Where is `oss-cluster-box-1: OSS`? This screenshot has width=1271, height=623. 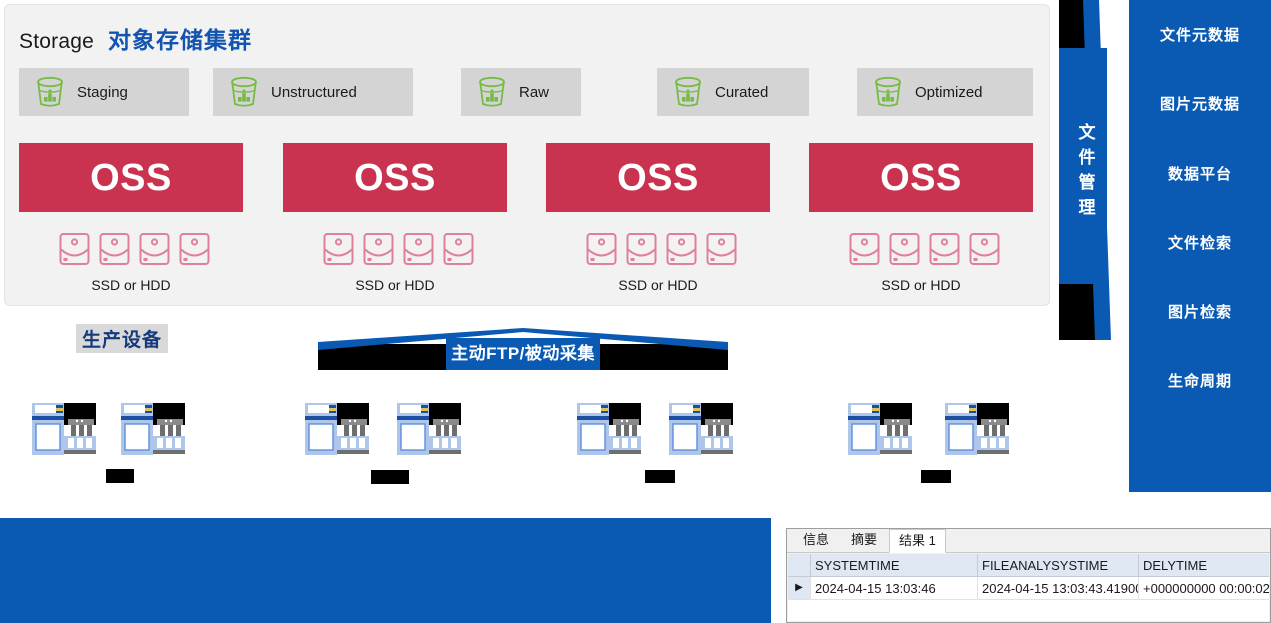
oss-cluster-box-1: OSS is located at coordinates (131, 177).